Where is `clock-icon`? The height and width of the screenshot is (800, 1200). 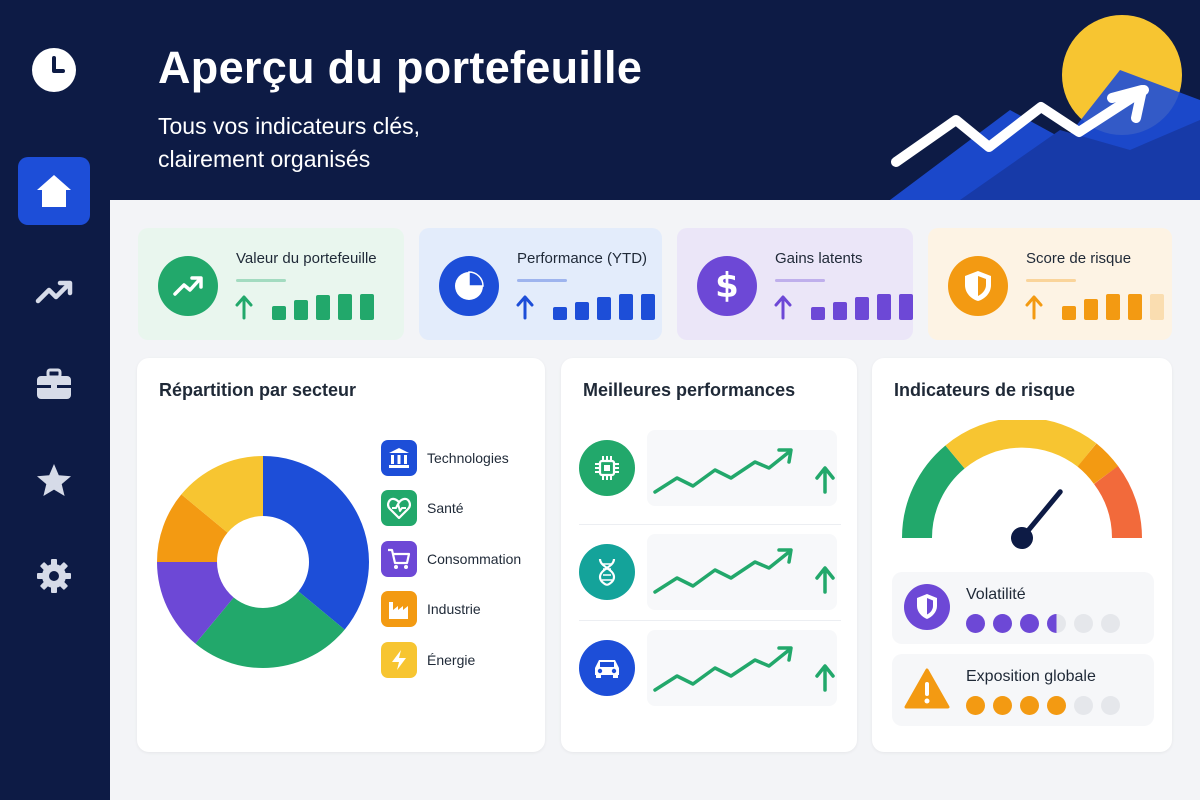
clock-icon is located at coordinates (54, 70).